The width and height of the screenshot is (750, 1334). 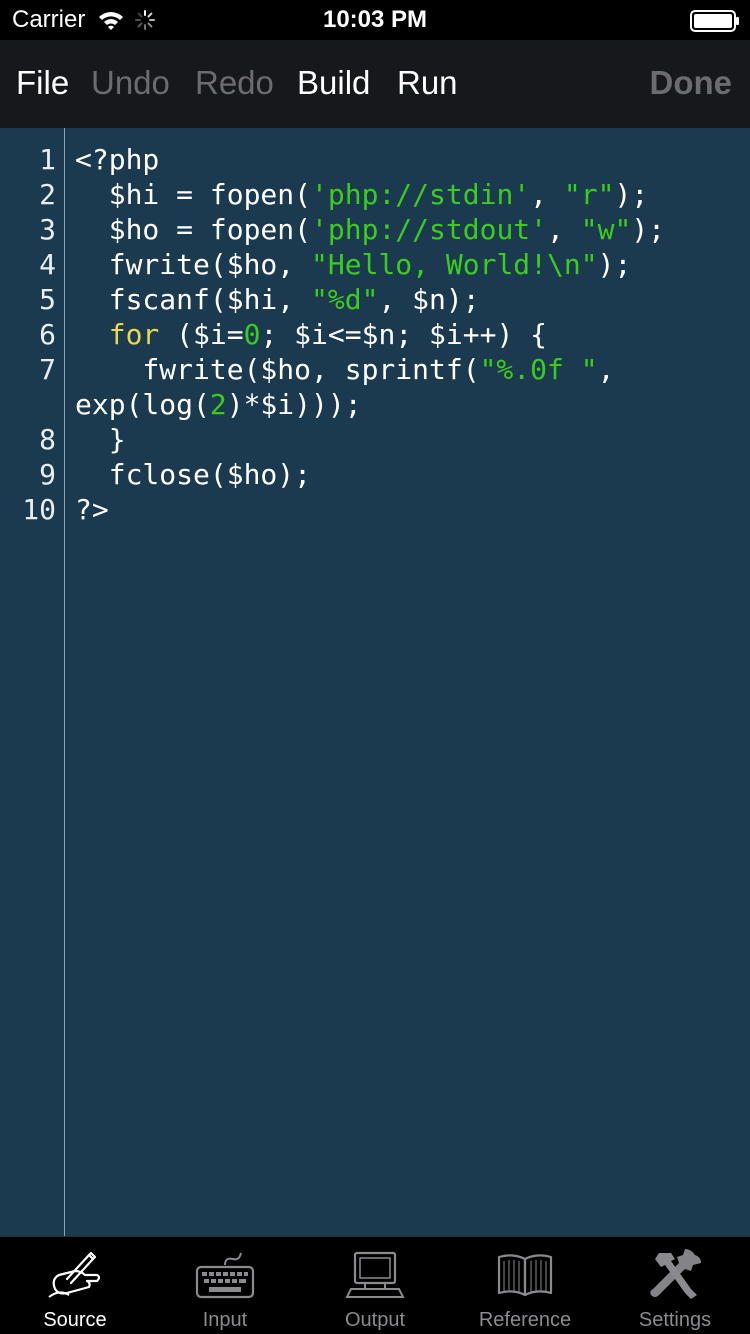 I want to click on code-token: ; $i<=$n; $i++) {, so click(x=404, y=334).